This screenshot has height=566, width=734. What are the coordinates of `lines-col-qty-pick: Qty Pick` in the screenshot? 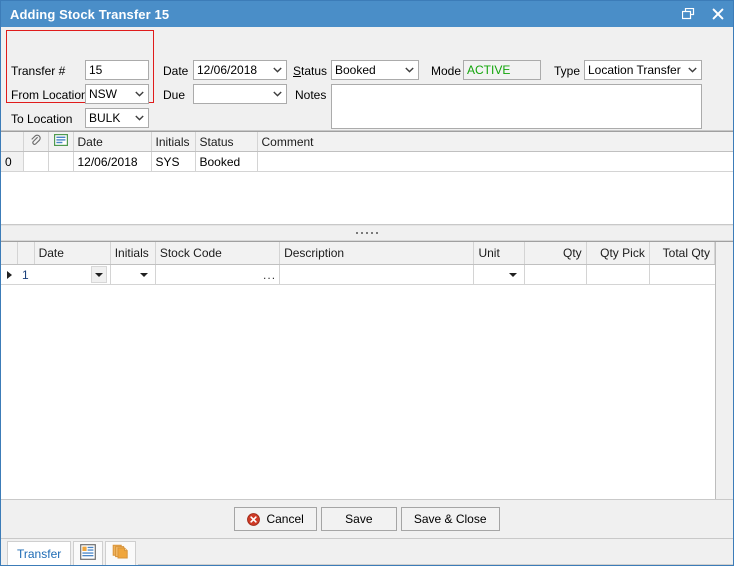 It's located at (618, 253).